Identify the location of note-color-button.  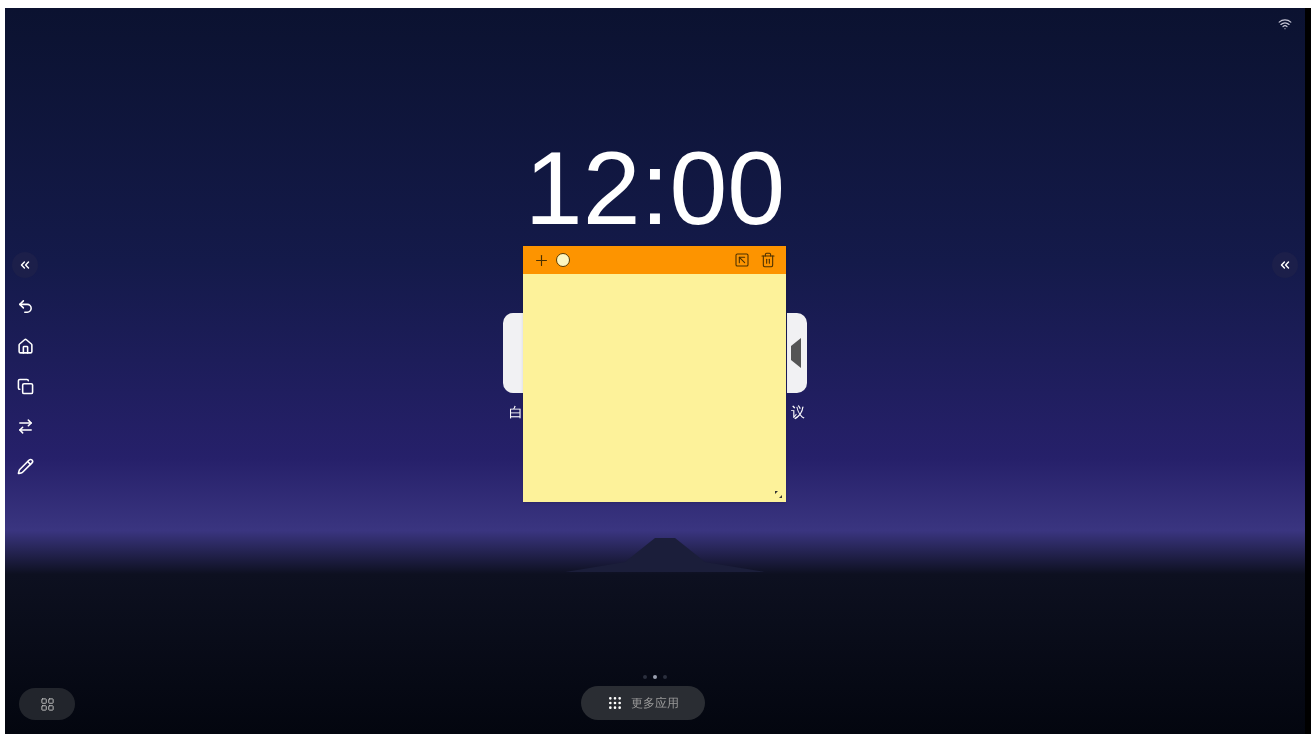
(563, 260).